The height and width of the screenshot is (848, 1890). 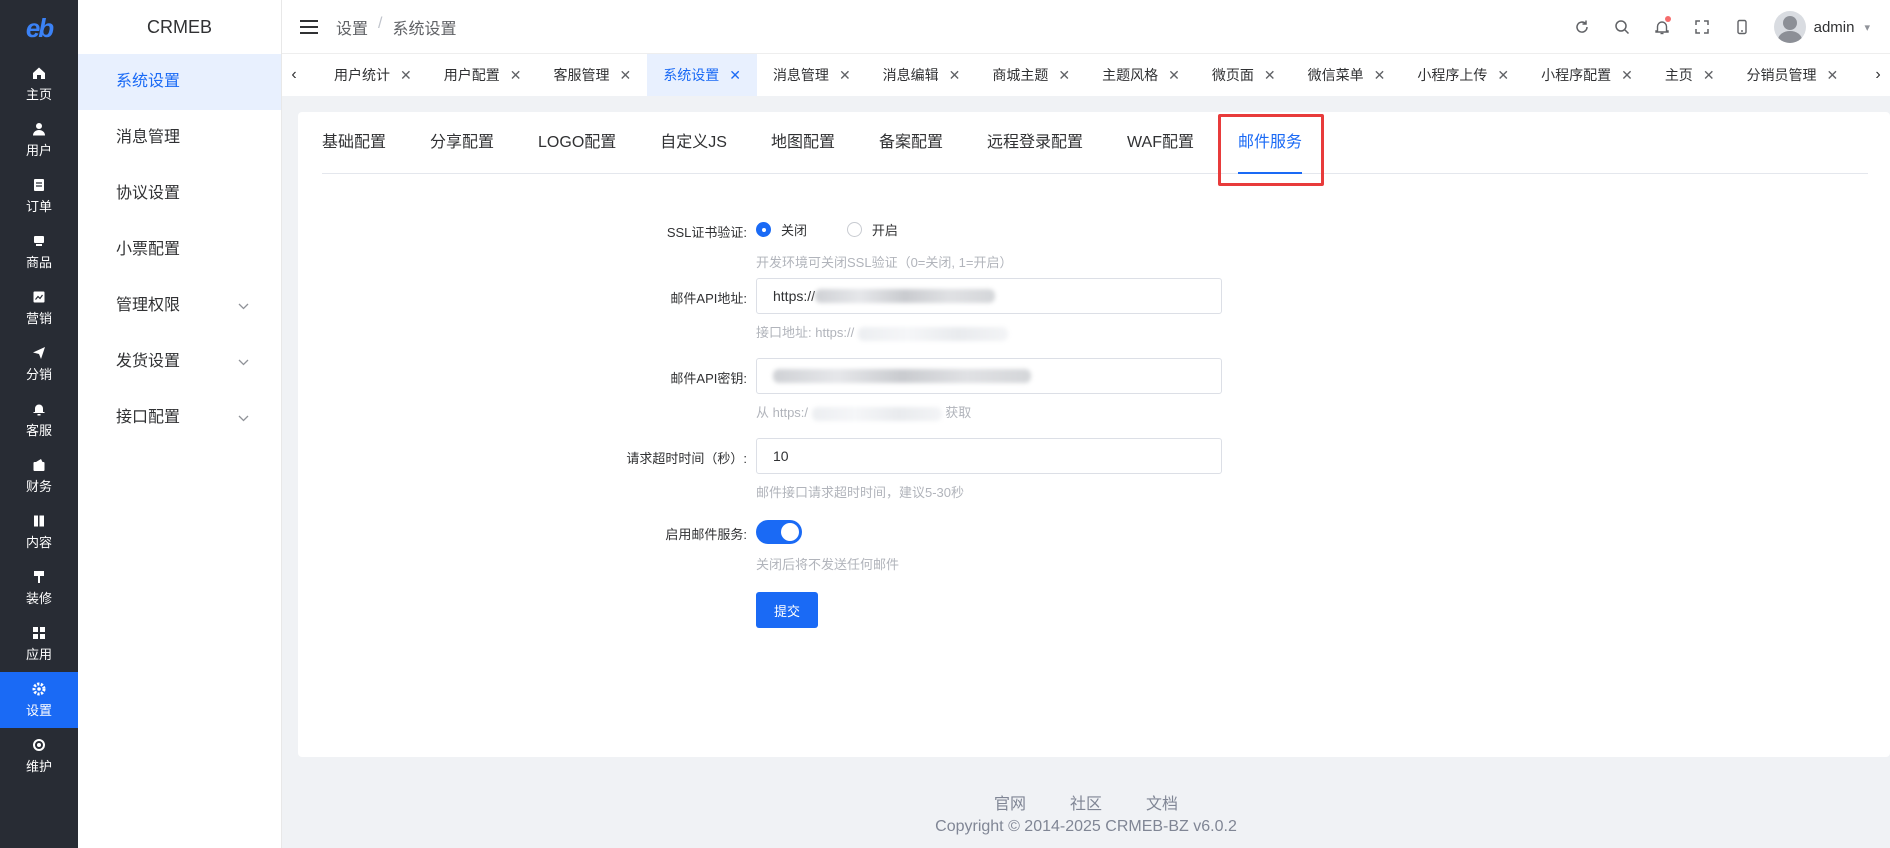 I want to click on distribution-icon, so click(x=39, y=353).